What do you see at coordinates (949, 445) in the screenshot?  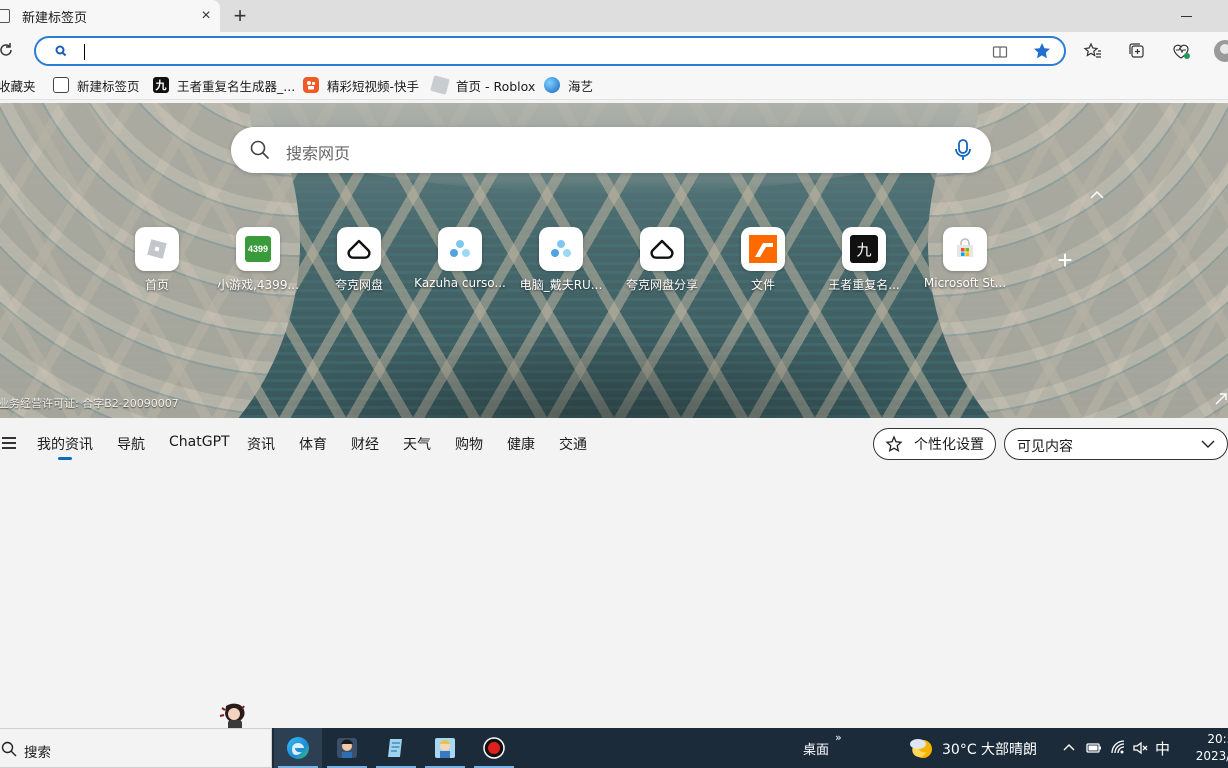 I see `personalize-label: 个性化设置` at bounding box center [949, 445].